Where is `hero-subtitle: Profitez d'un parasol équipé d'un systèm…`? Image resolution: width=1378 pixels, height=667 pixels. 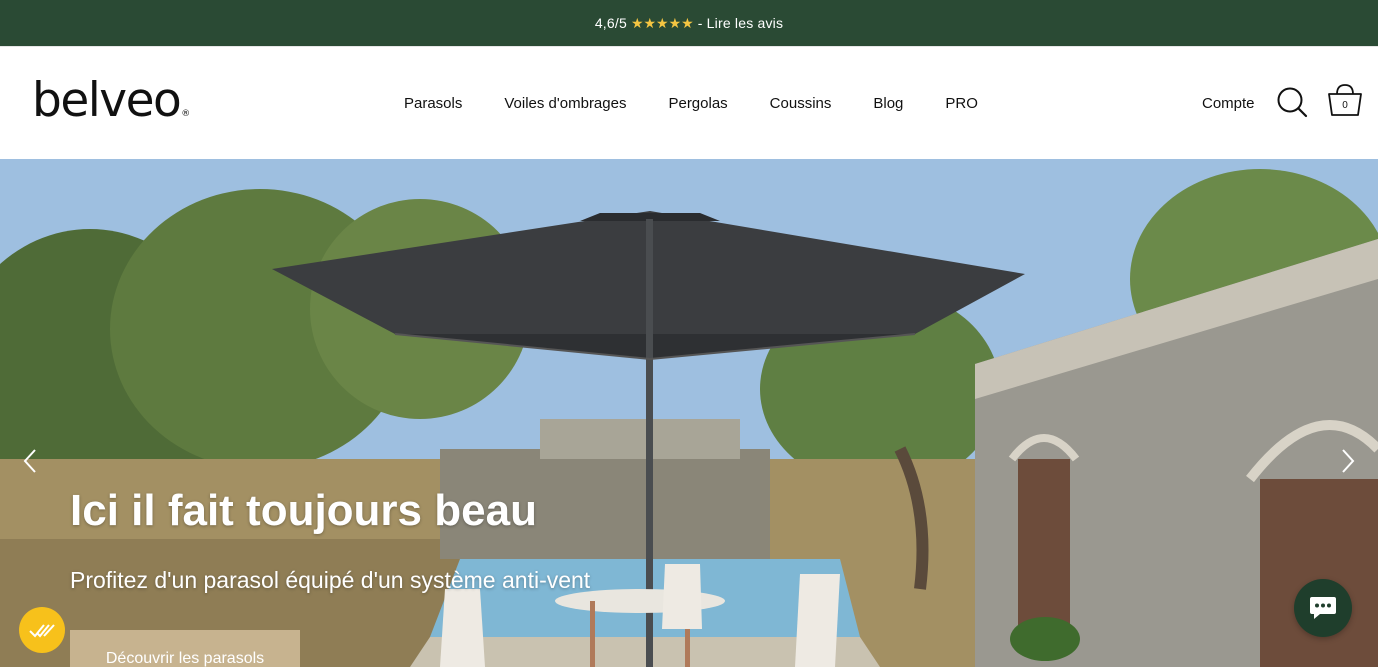
hero-subtitle: Profitez d'un parasol équipé d'un systèm… is located at coordinates (330, 580).